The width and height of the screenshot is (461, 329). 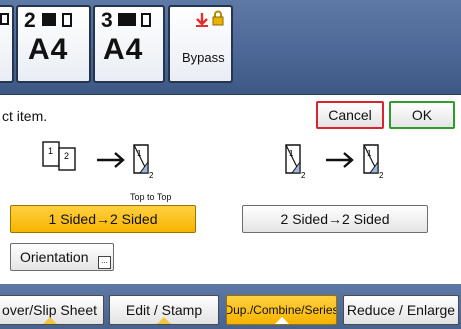 What do you see at coordinates (202, 20) in the screenshot?
I see `bypass-arrow-icon` at bounding box center [202, 20].